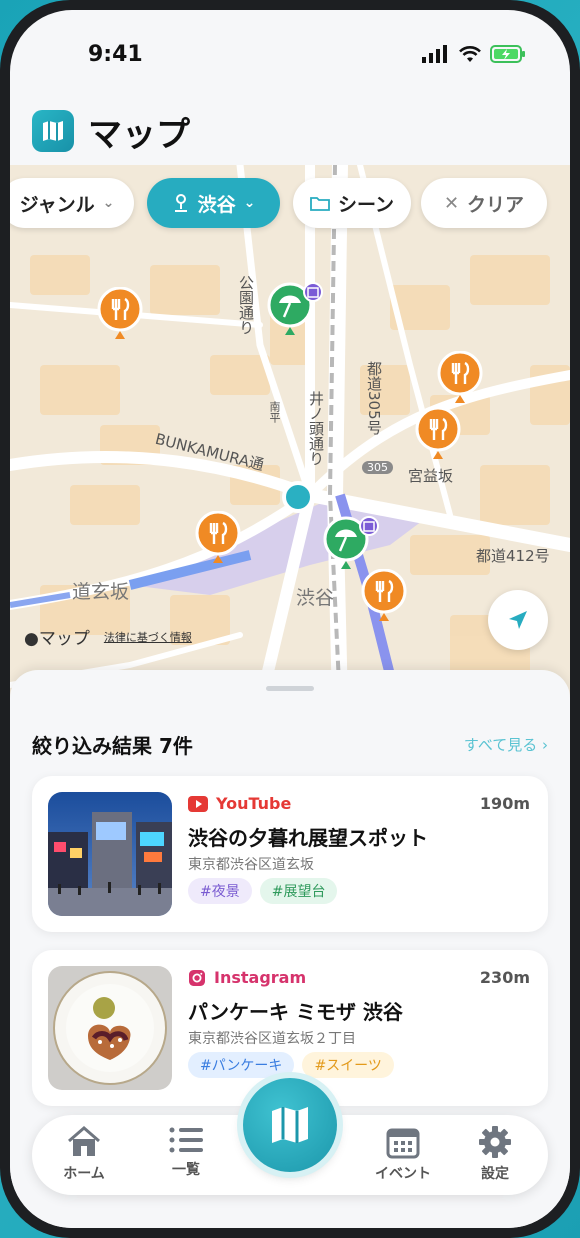 Image resolution: width=580 pixels, height=1238 pixels. Describe the element at coordinates (198, 803) in the screenshot. I see `youtube-icon` at that location.